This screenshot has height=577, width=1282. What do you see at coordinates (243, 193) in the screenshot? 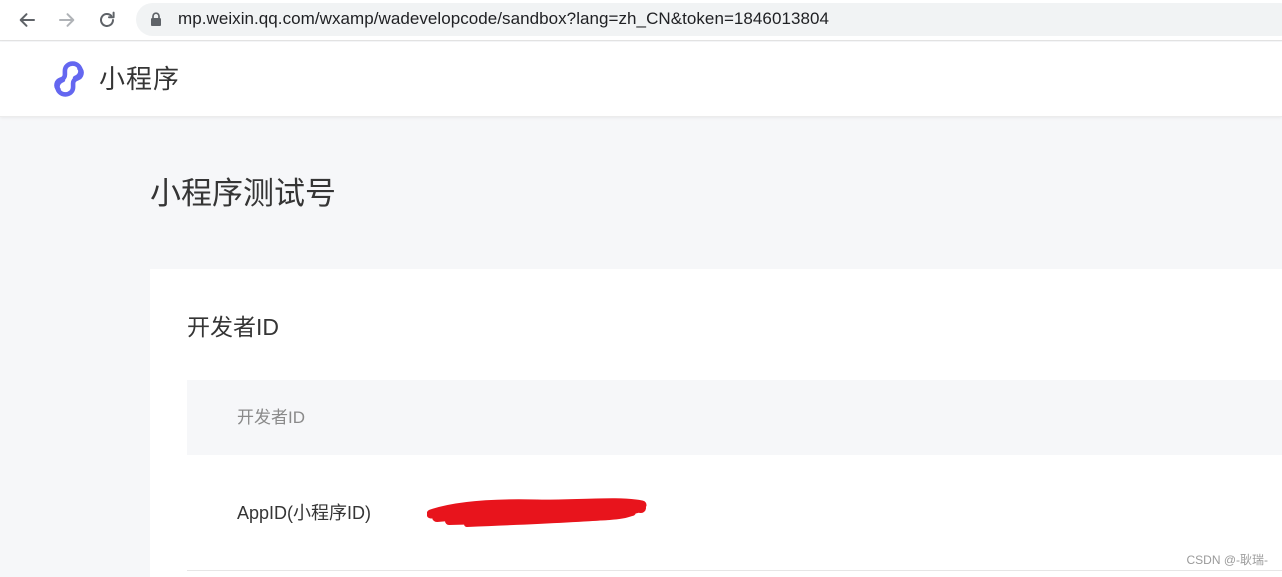
I see `page-title: 小程序测试号` at bounding box center [243, 193].